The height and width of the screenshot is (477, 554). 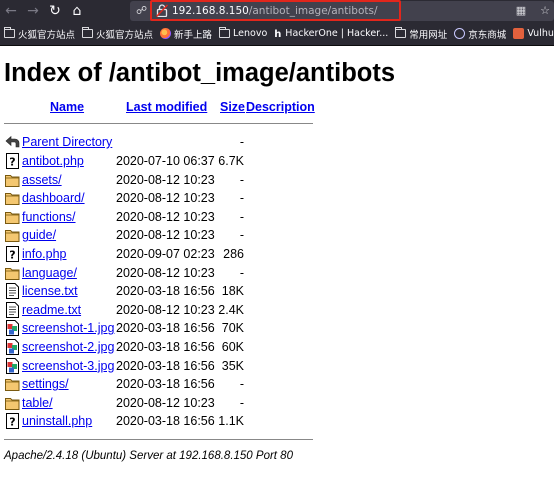 What do you see at coordinates (231, 161) in the screenshot?
I see `file-size: 6.7K` at bounding box center [231, 161].